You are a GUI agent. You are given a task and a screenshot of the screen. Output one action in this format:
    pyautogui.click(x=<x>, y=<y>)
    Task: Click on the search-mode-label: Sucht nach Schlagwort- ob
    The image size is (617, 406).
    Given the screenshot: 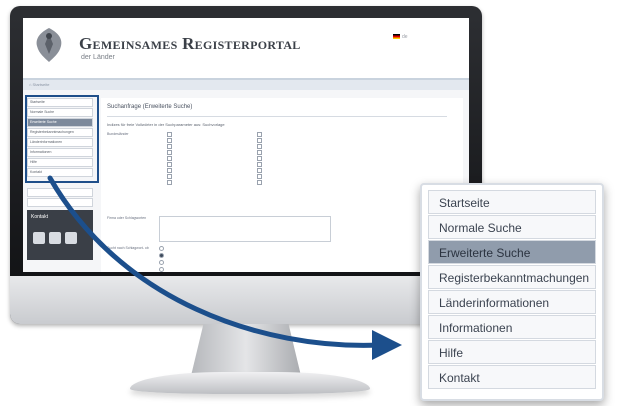 What is the action you would take?
    pyautogui.click(x=128, y=248)
    